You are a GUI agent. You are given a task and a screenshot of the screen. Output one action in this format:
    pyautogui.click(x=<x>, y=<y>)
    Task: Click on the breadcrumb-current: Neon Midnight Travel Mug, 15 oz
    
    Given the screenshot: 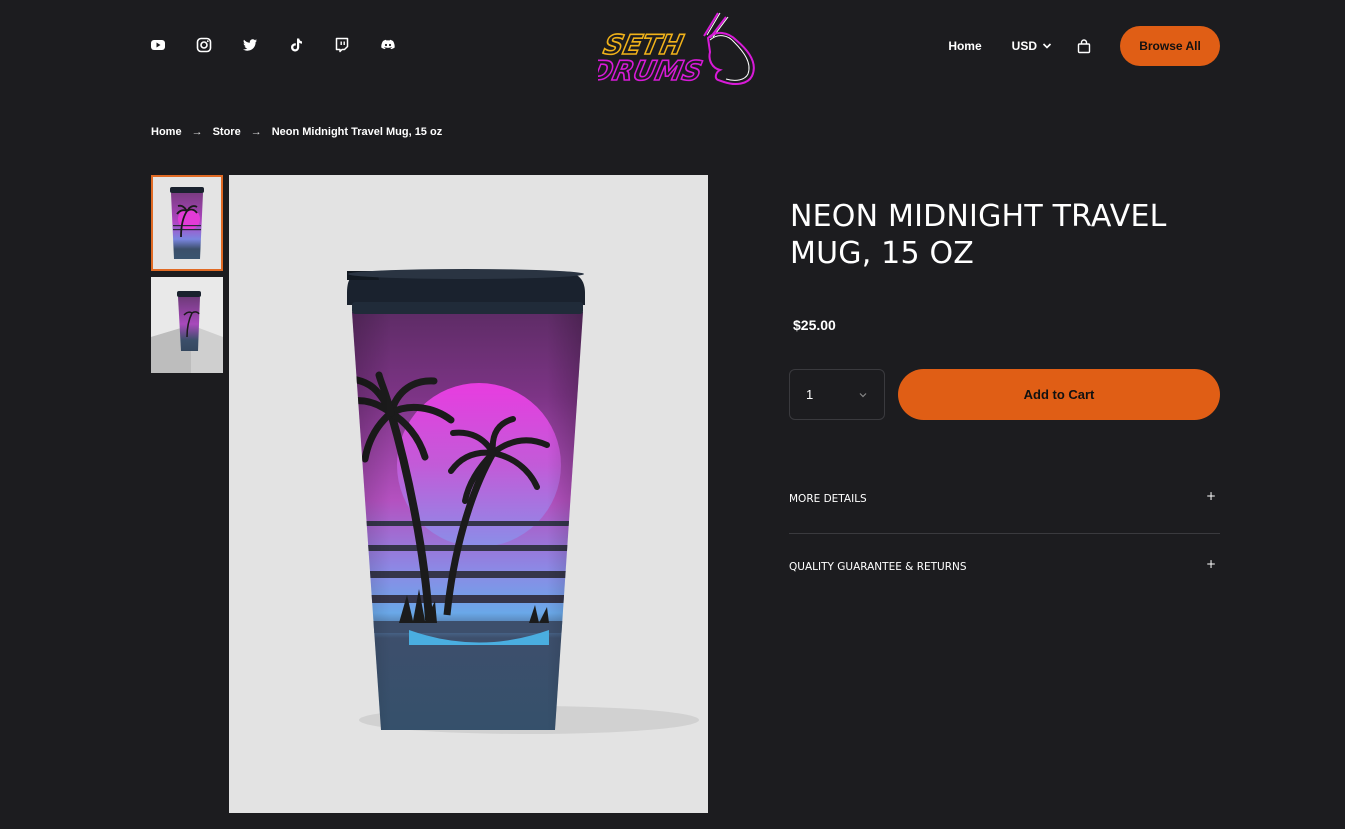 What is the action you would take?
    pyautogui.click(x=357, y=132)
    